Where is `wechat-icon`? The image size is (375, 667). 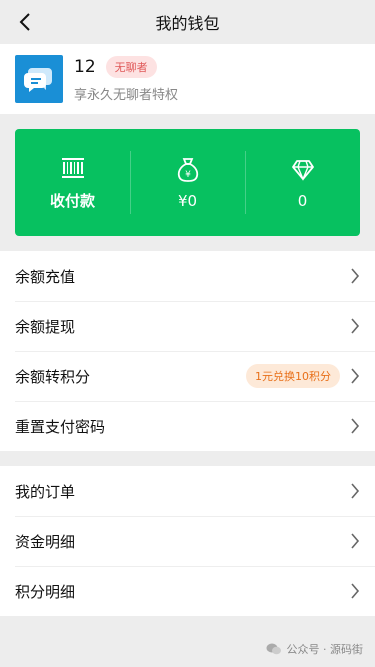
wechat-icon is located at coordinates (273, 649).